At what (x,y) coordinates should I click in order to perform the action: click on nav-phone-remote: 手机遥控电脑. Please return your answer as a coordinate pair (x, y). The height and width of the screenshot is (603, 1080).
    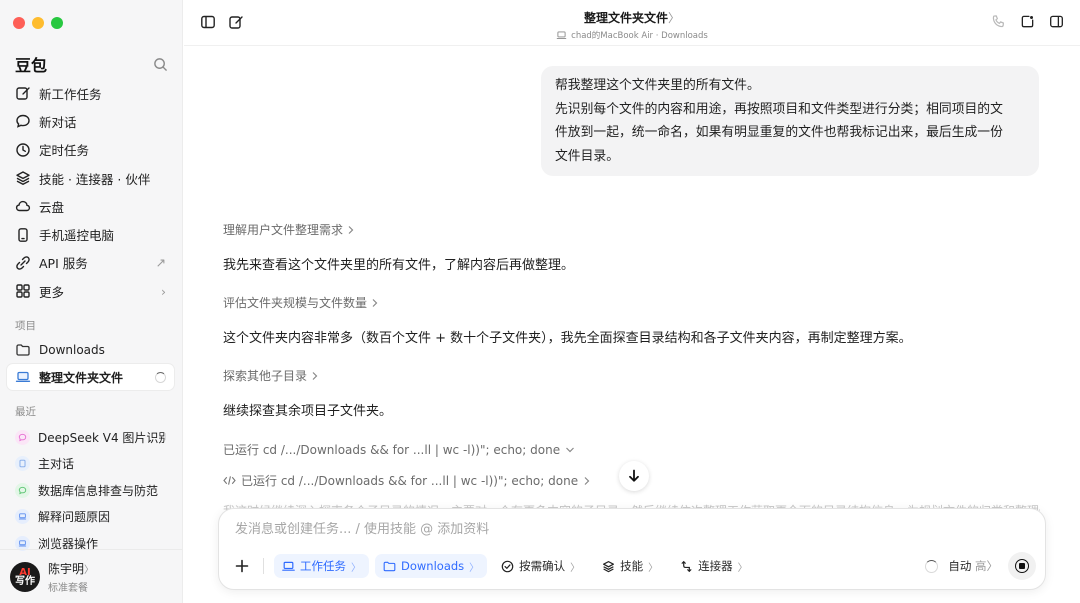
    Looking at the image, I should click on (90, 234).